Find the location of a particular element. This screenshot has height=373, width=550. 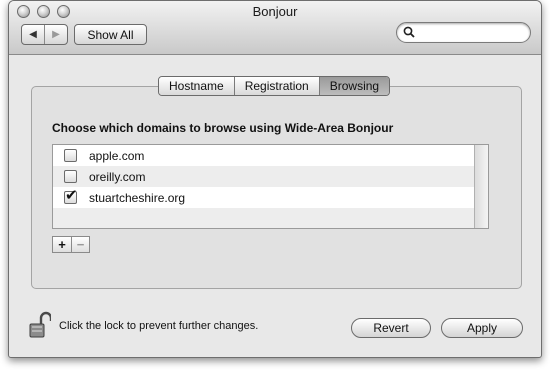

forward-button: ▶ is located at coordinates (55, 34).